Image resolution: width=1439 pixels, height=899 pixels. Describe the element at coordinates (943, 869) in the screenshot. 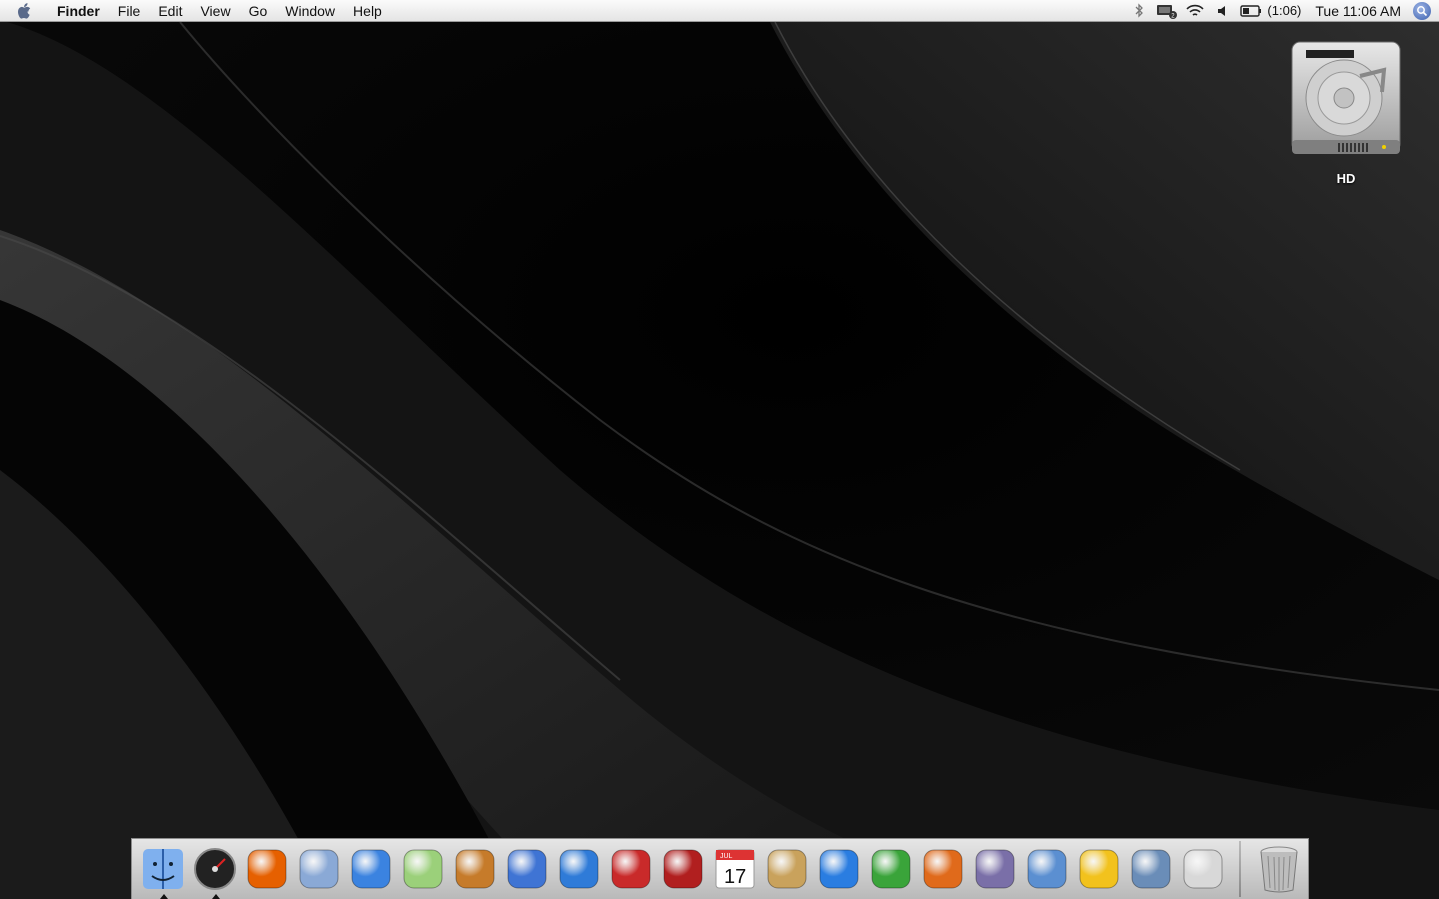

I see `dock-powerpoint-icon` at that location.